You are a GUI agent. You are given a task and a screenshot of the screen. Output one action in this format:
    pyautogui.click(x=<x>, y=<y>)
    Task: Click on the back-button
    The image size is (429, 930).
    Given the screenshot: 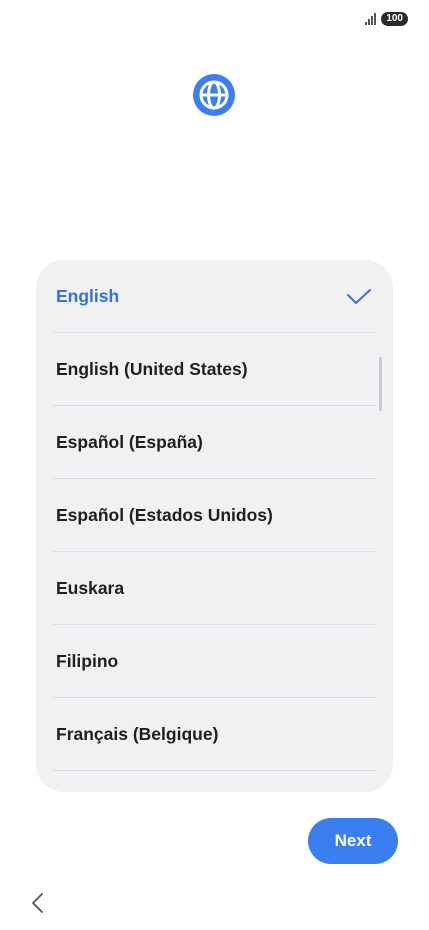 What is the action you would take?
    pyautogui.click(x=37, y=903)
    